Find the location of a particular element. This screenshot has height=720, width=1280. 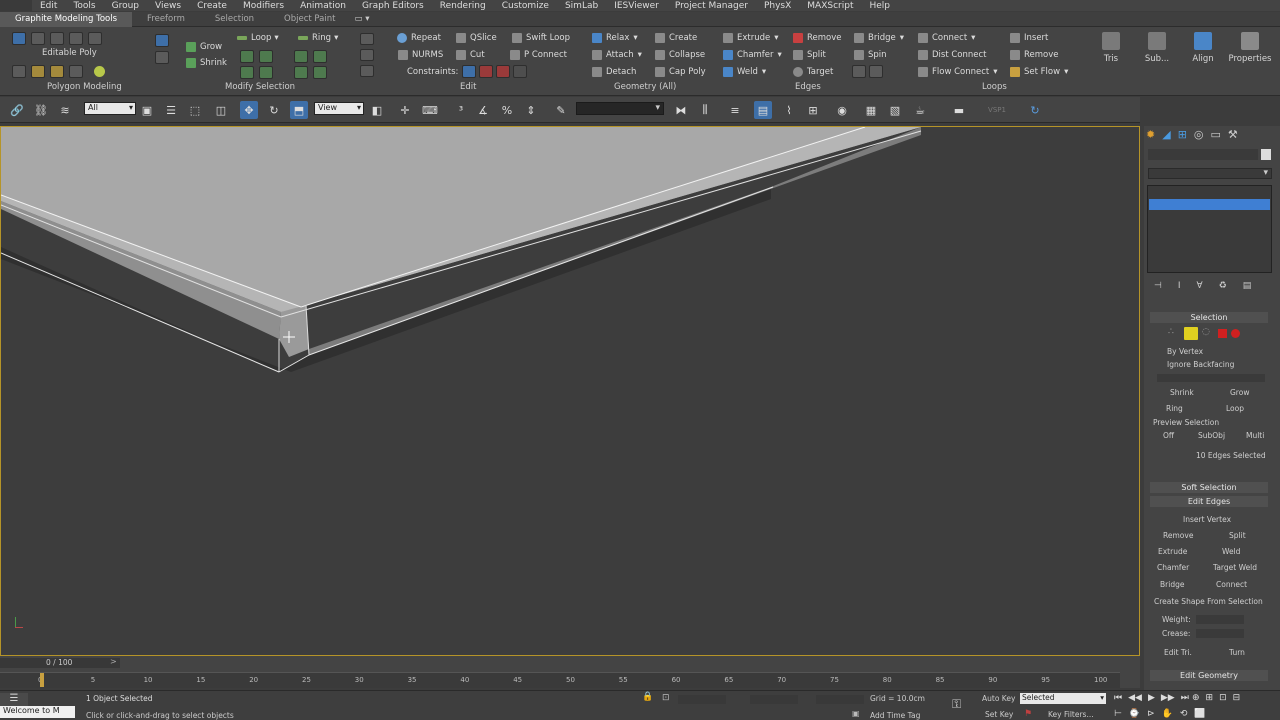

zoom-all-icon: ⊞ is located at coordinates (1210, 698).